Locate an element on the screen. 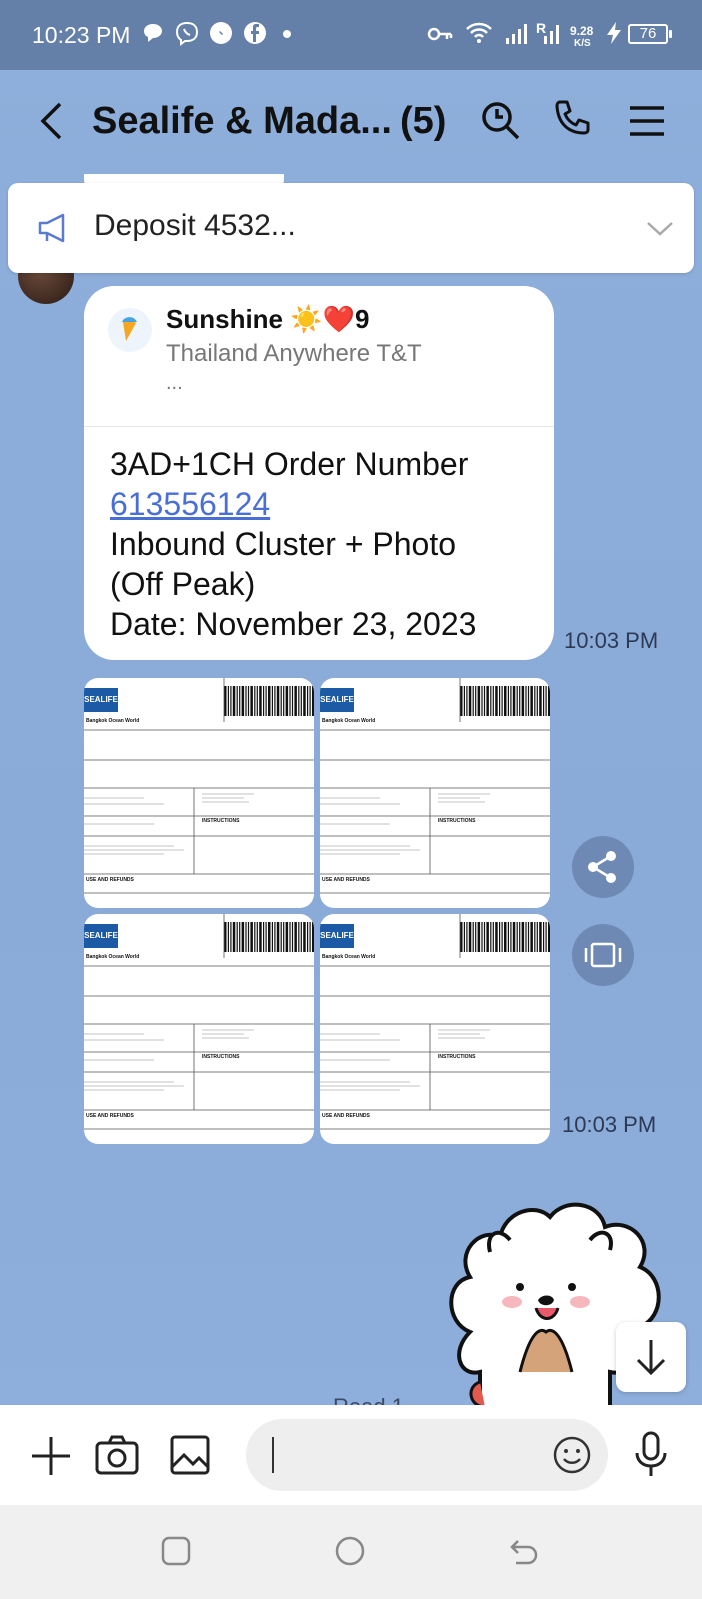 Image resolution: width=702 pixels, height=1599 pixels. arrow-down-icon is located at coordinates (651, 1358).